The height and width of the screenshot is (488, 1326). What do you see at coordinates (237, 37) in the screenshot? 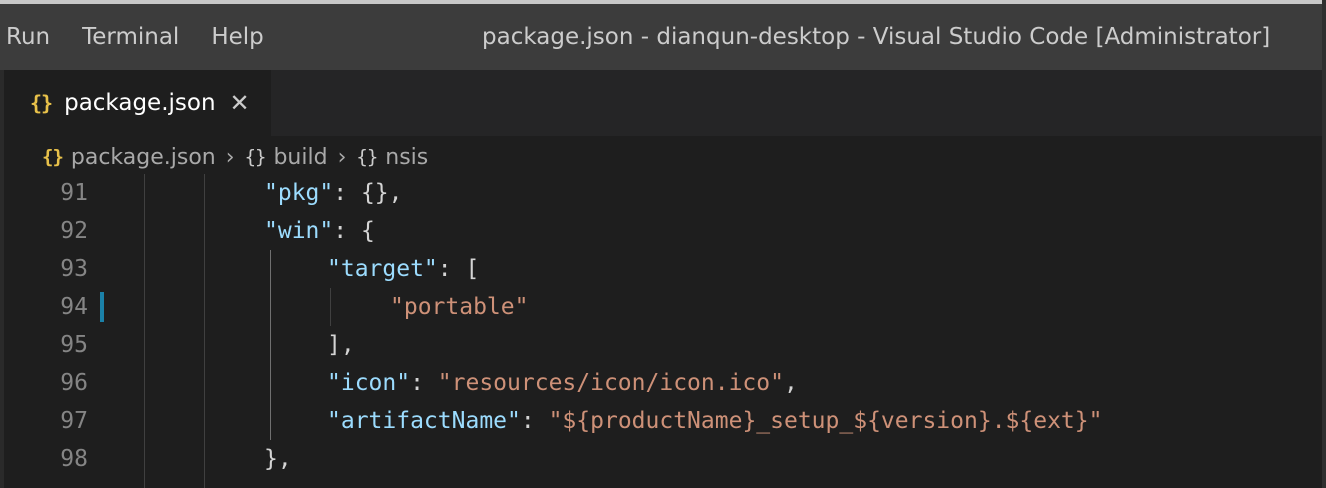
I see `menu-help: Help` at bounding box center [237, 37].